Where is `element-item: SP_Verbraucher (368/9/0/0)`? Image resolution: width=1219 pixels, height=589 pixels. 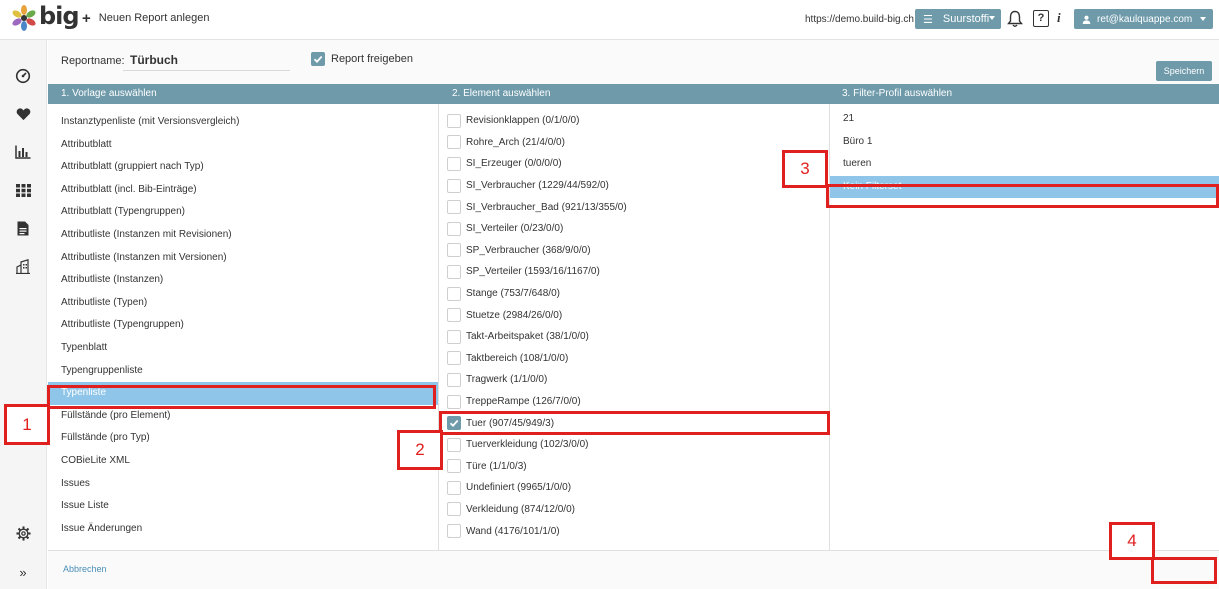 element-item: SP_Verbraucher (368/9/0/0) is located at coordinates (634, 251).